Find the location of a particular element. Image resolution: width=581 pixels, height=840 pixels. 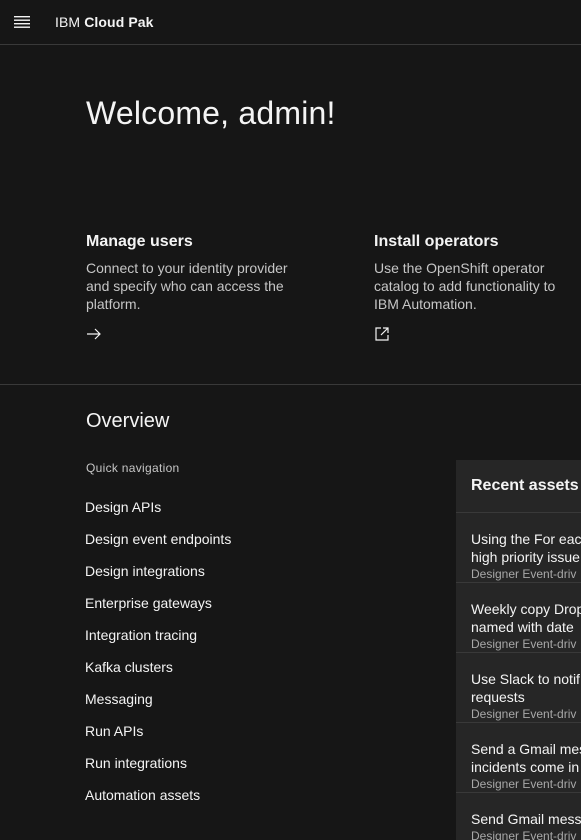

welcome-heading: Welcome, admin! is located at coordinates (211, 113).